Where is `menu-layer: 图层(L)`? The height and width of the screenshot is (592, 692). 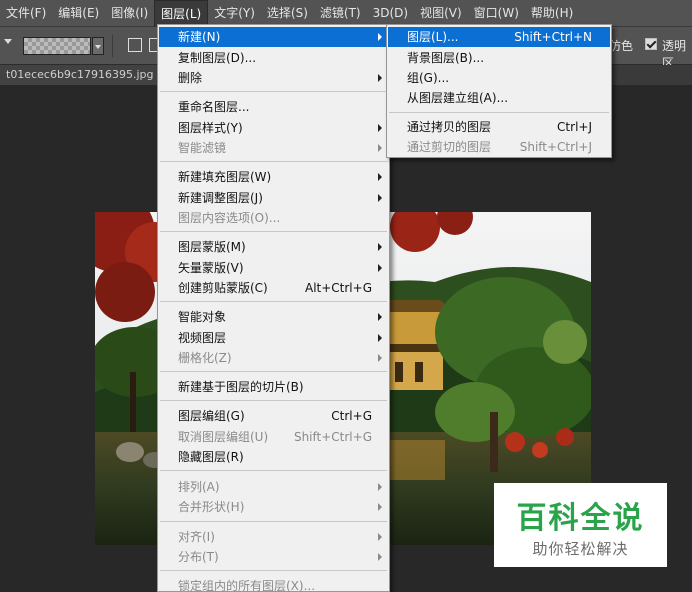 menu-layer: 图层(L) is located at coordinates (181, 13).